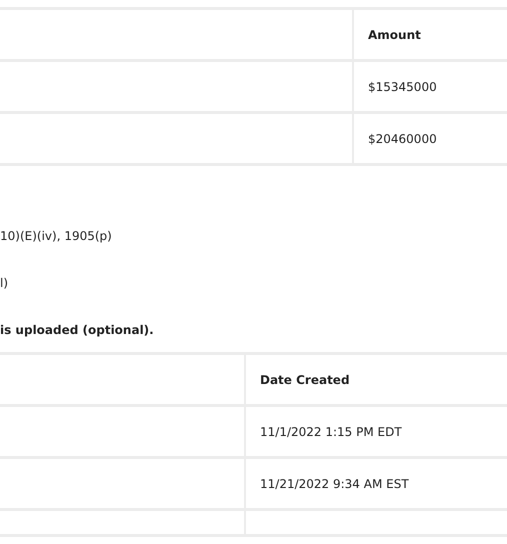 This screenshot has height=544, width=507. What do you see at coordinates (5, 283) in the screenshot?
I see `text-line: l)` at bounding box center [5, 283].